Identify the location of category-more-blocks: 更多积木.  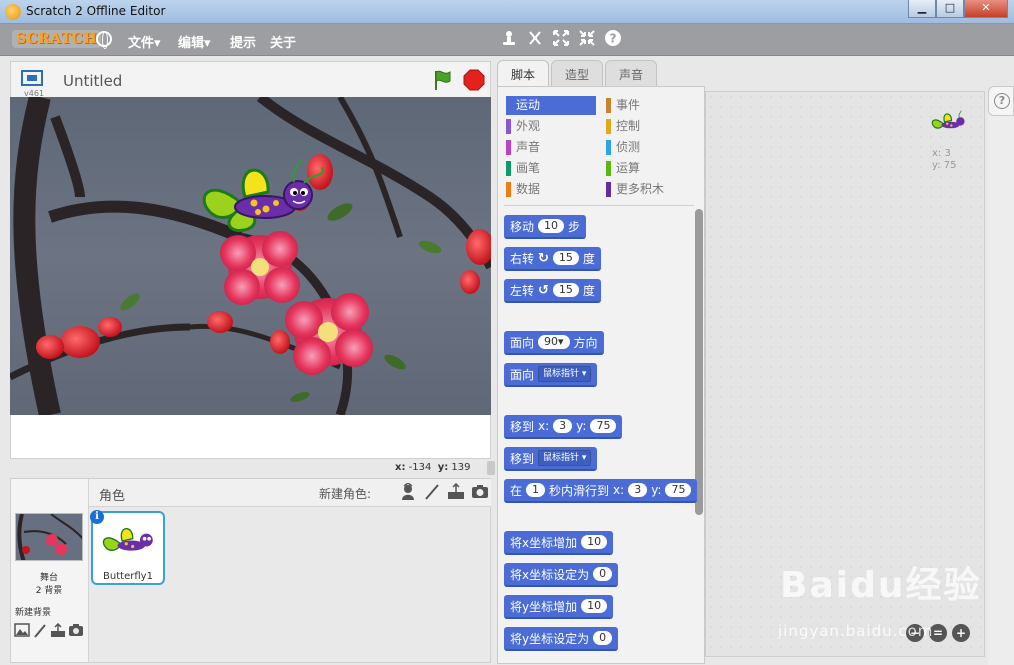
(651, 189).